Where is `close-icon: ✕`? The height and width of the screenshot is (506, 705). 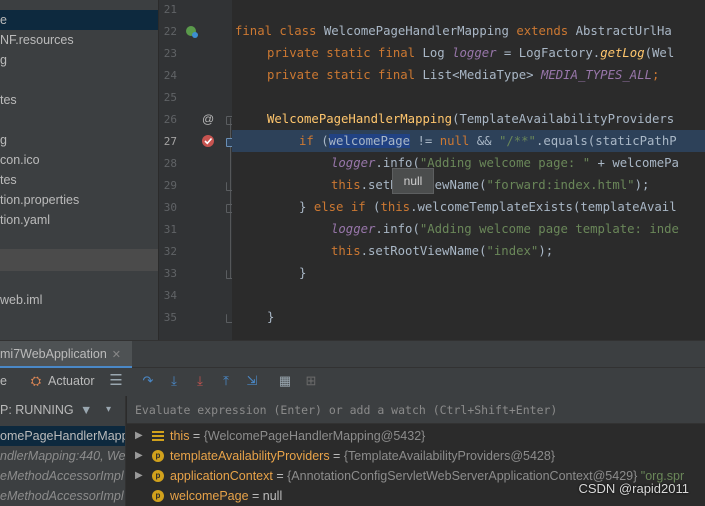 close-icon: ✕ is located at coordinates (116, 355).